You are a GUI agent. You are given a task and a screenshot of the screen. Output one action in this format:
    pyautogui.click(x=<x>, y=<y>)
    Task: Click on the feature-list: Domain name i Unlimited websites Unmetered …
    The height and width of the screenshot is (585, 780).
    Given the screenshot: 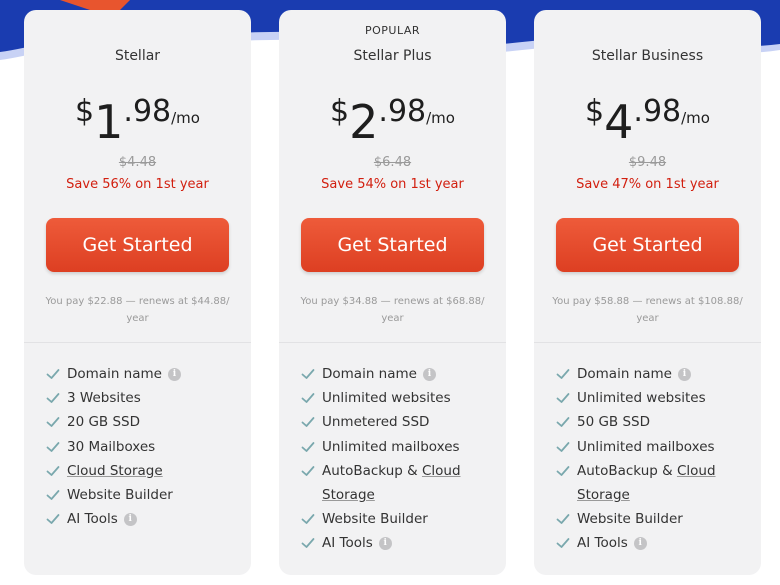 What is the action you would take?
    pyautogui.click(x=398, y=459)
    